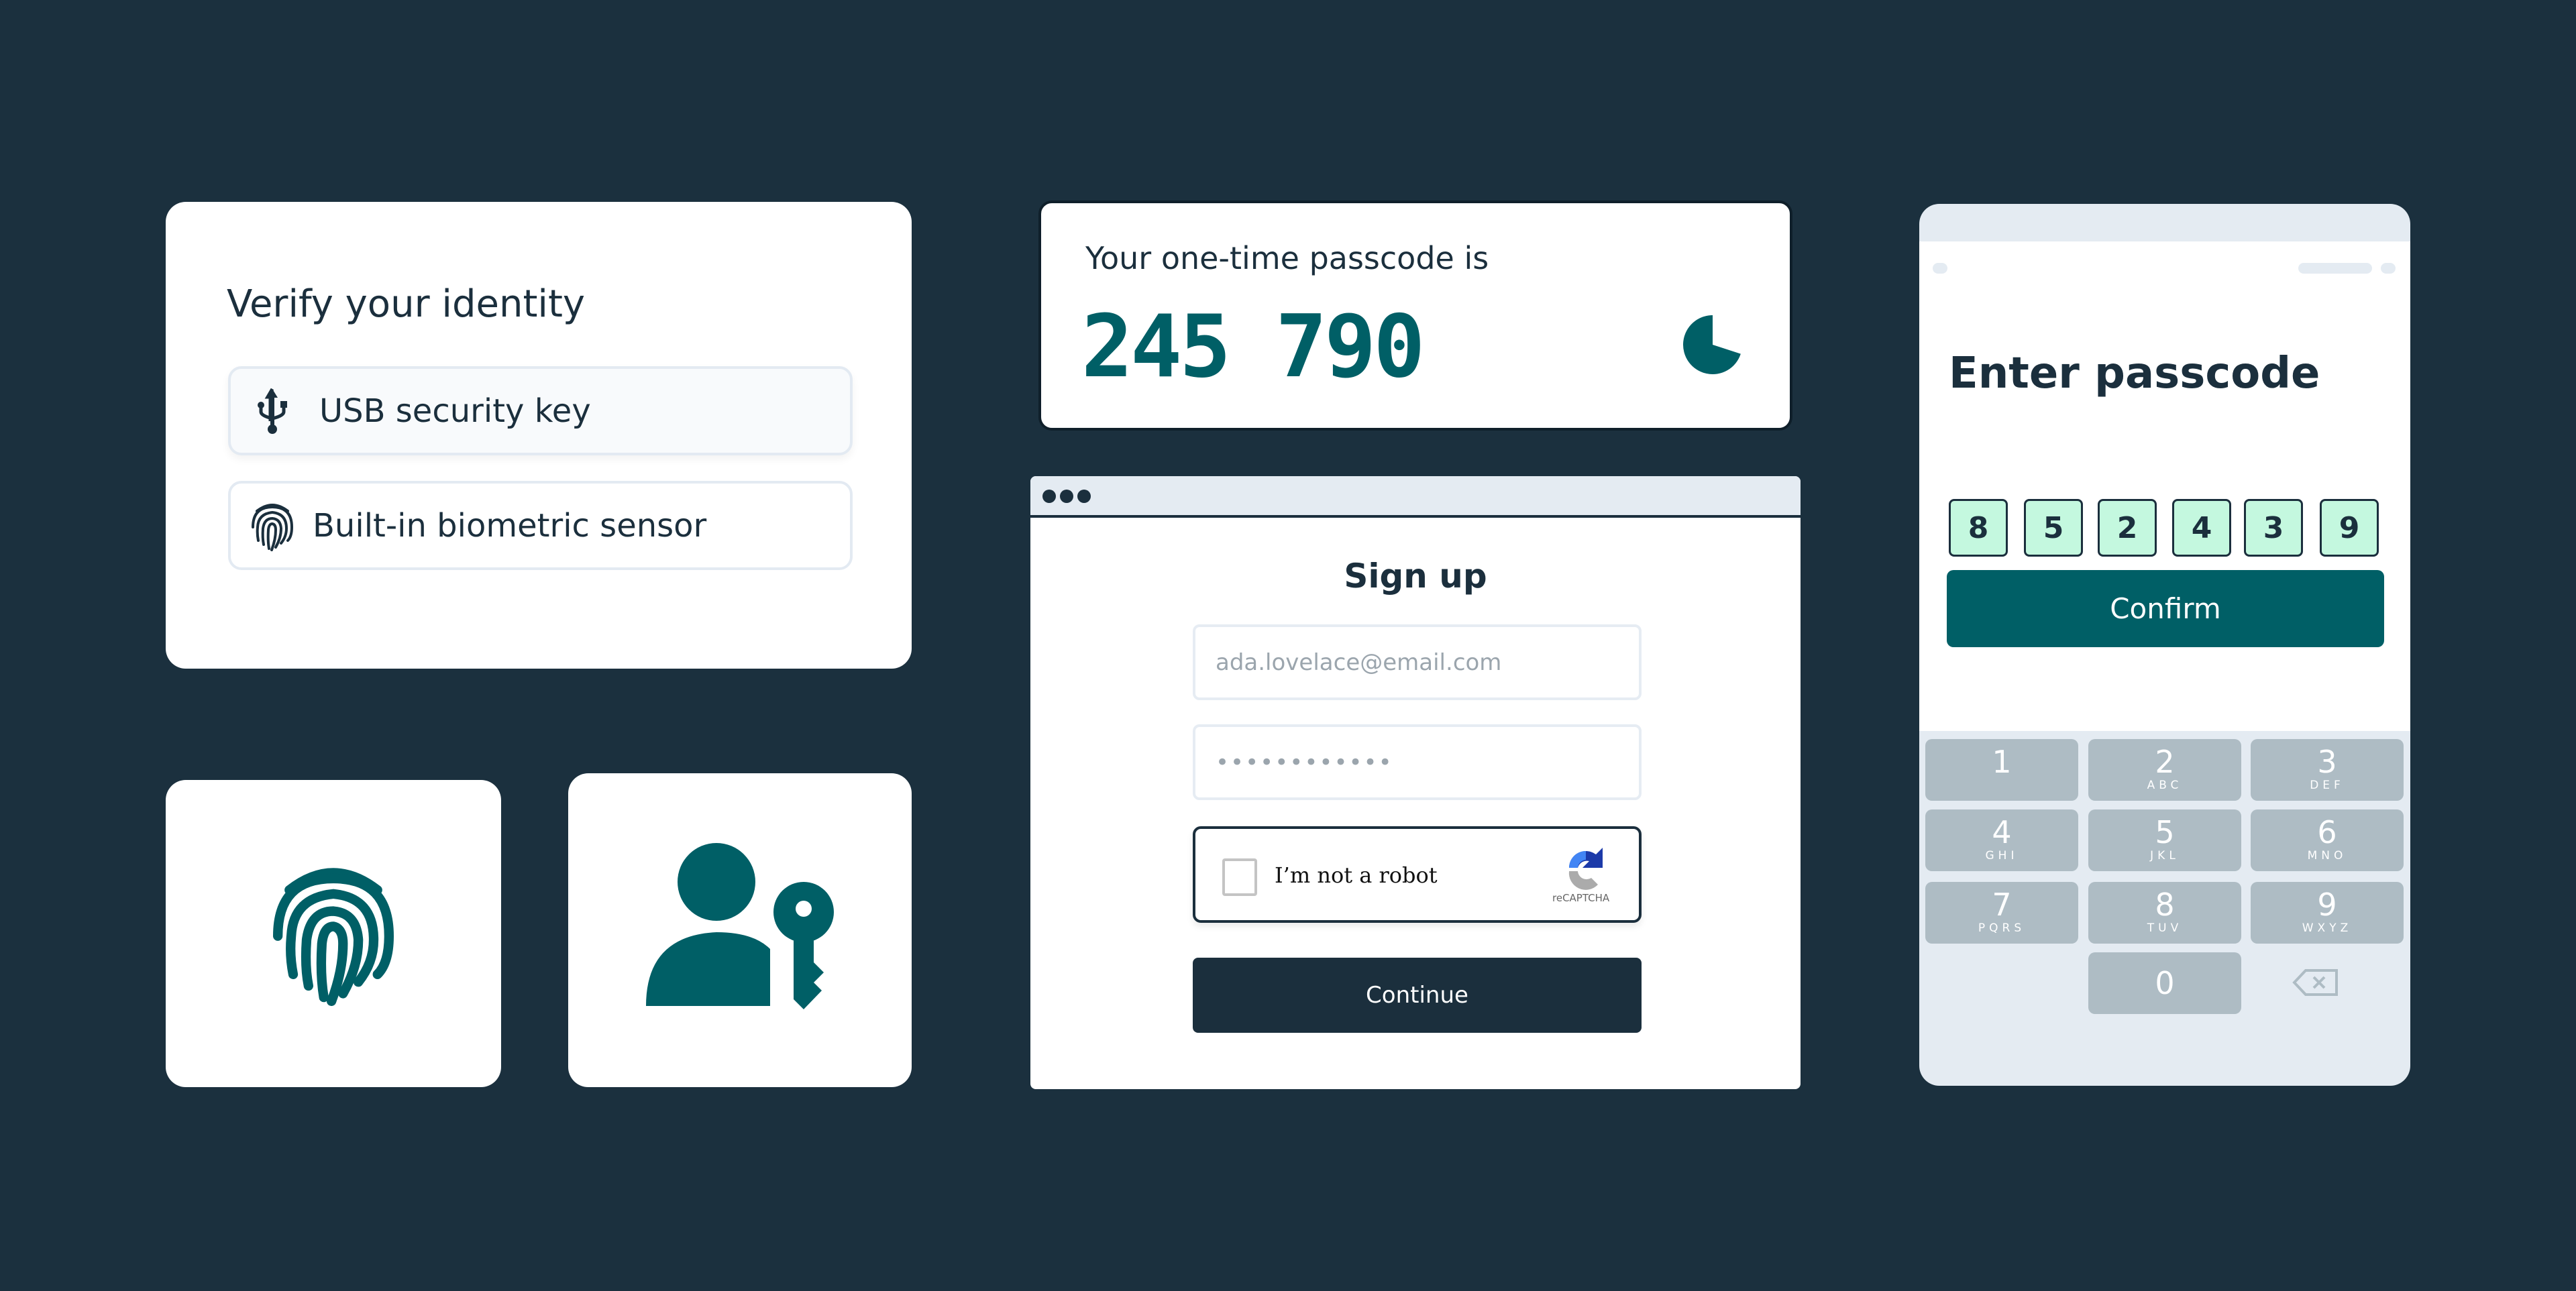 The image size is (2576, 1291). What do you see at coordinates (2327, 855) in the screenshot?
I see `key-letters: MNO` at bounding box center [2327, 855].